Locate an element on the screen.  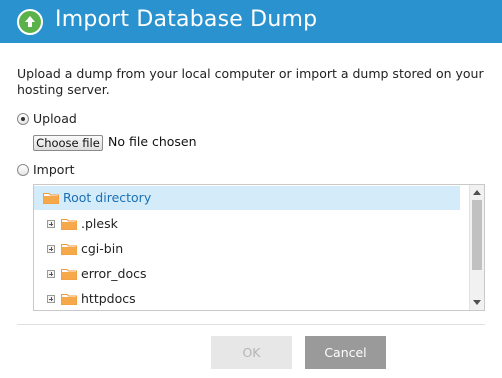
tree-scrollbar is located at coordinates (476, 247).